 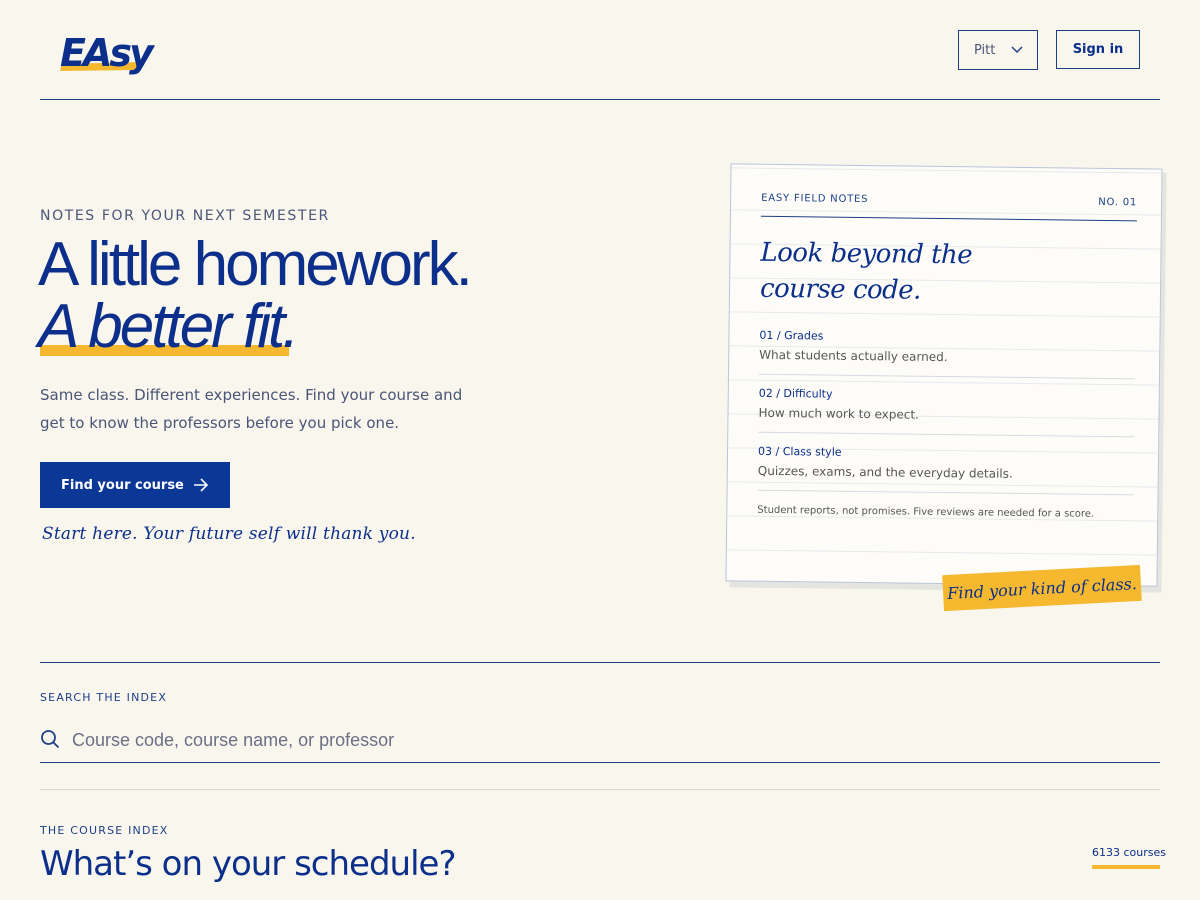 What do you see at coordinates (839, 413) in the screenshot?
I see `card-item-desc: How much work to expect.` at bounding box center [839, 413].